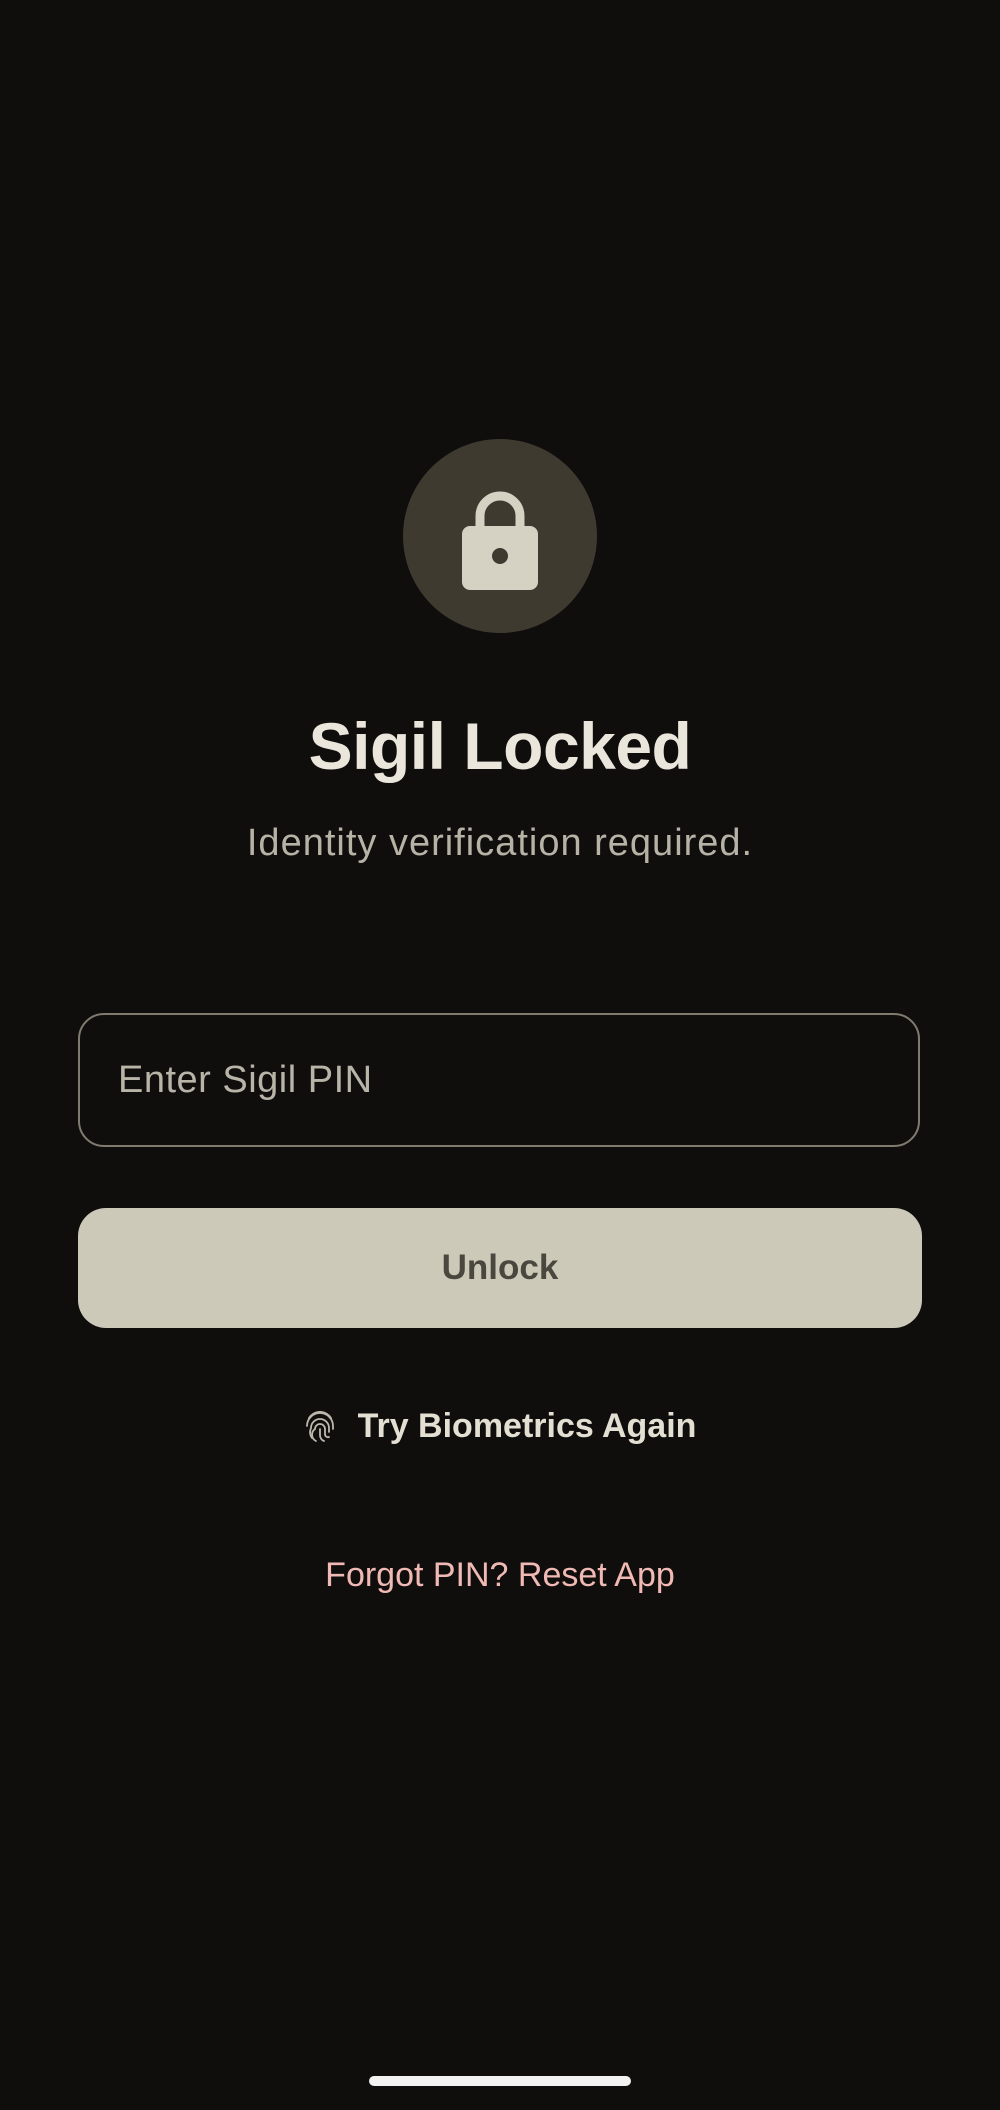 The height and width of the screenshot is (2110, 1000). What do you see at coordinates (500, 540) in the screenshot?
I see `lock-icon` at bounding box center [500, 540].